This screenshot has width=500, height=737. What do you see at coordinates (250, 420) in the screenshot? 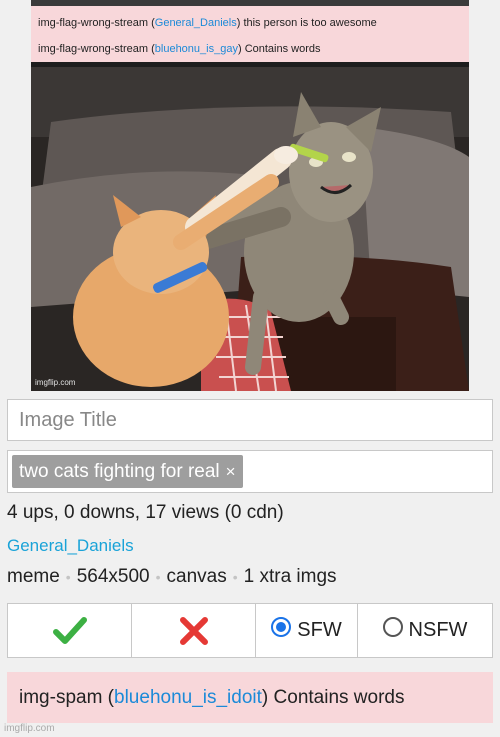
I see `image-title-input` at bounding box center [250, 420].